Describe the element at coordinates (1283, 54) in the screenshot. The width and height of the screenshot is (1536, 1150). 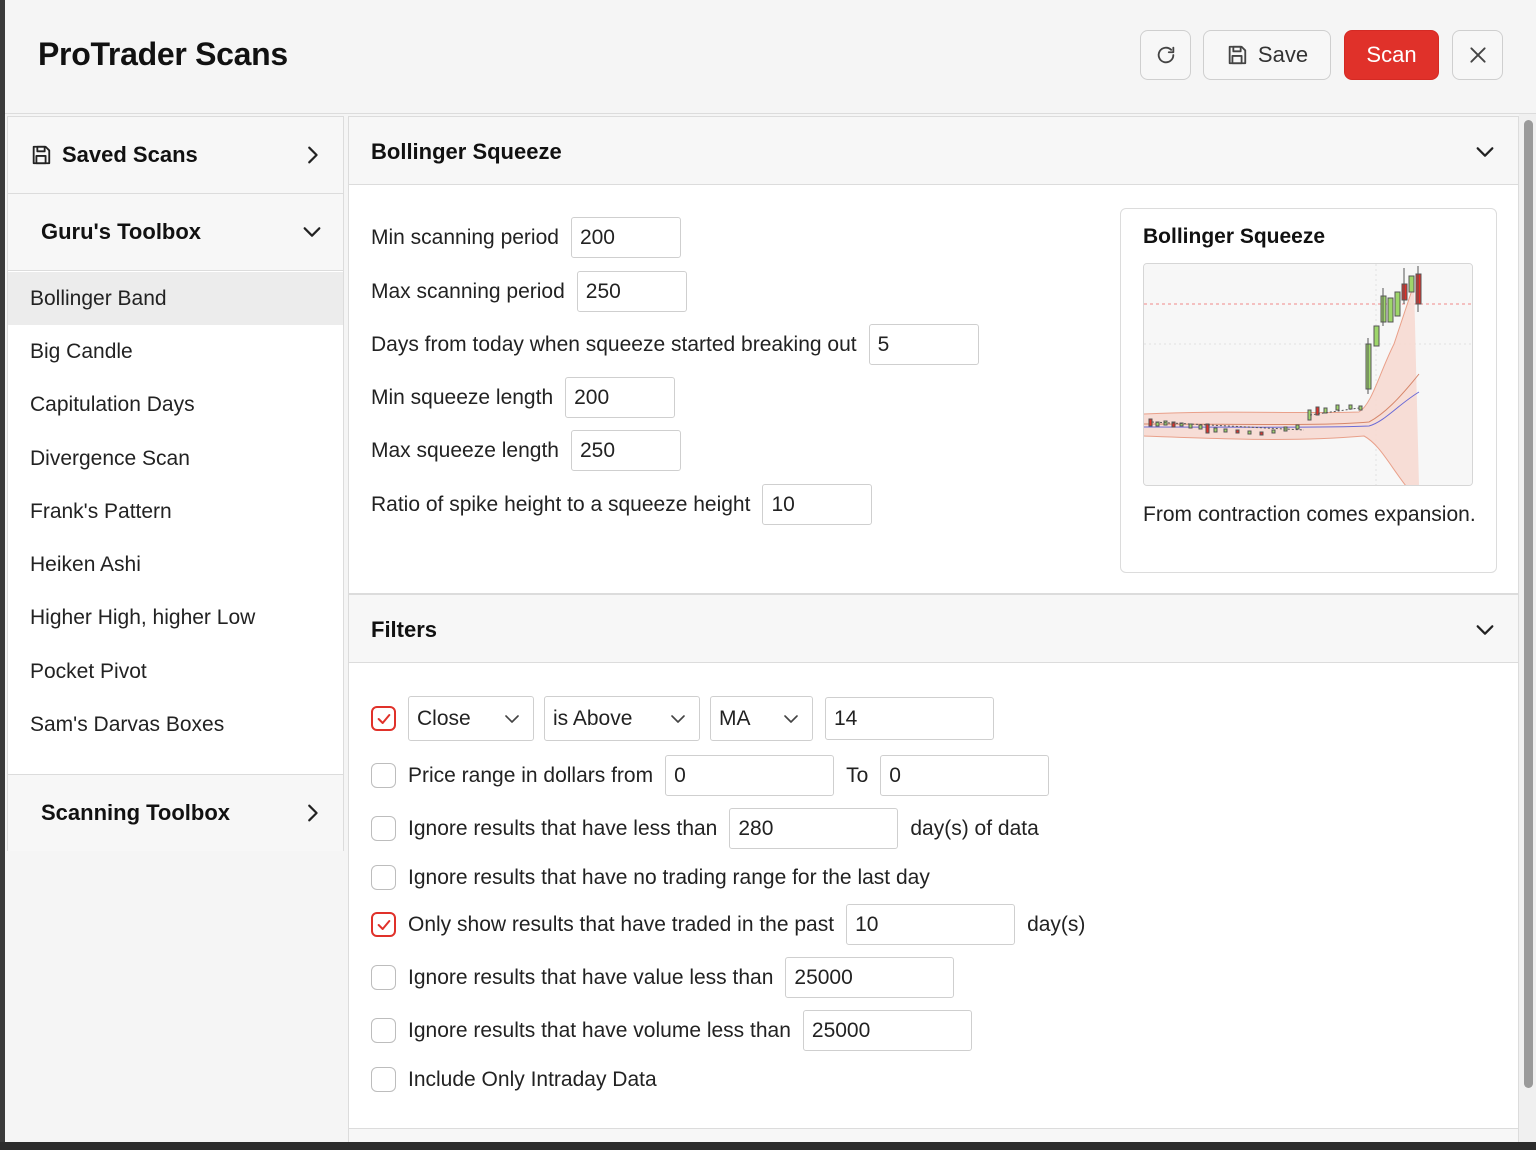
I see `save-label: Save` at that location.